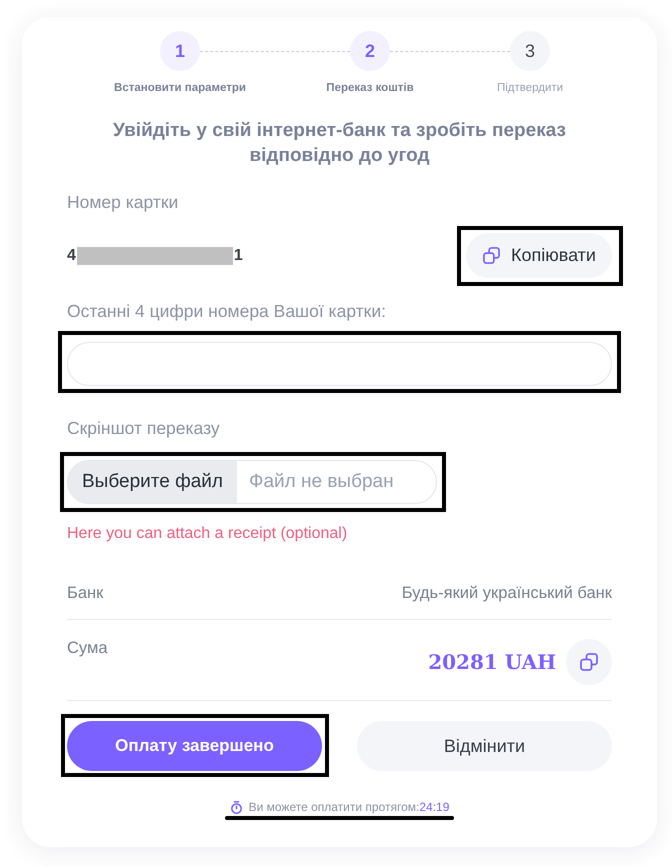  What do you see at coordinates (144, 428) in the screenshot?
I see `field-label: Скріншот переказу` at bounding box center [144, 428].